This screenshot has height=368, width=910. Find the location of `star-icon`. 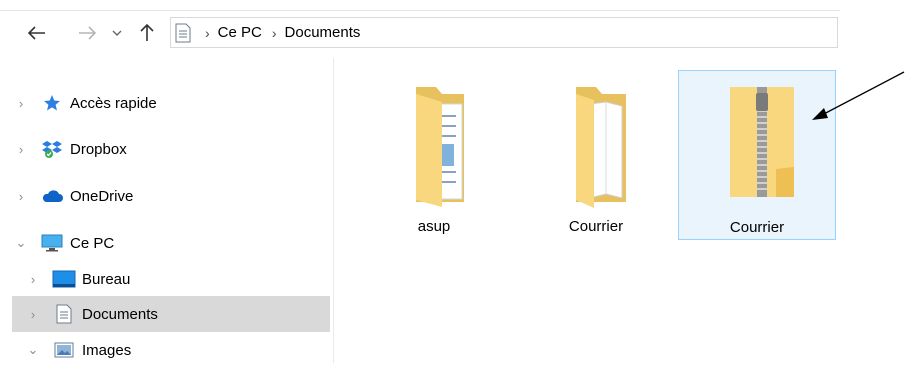

star-icon is located at coordinates (52, 103).